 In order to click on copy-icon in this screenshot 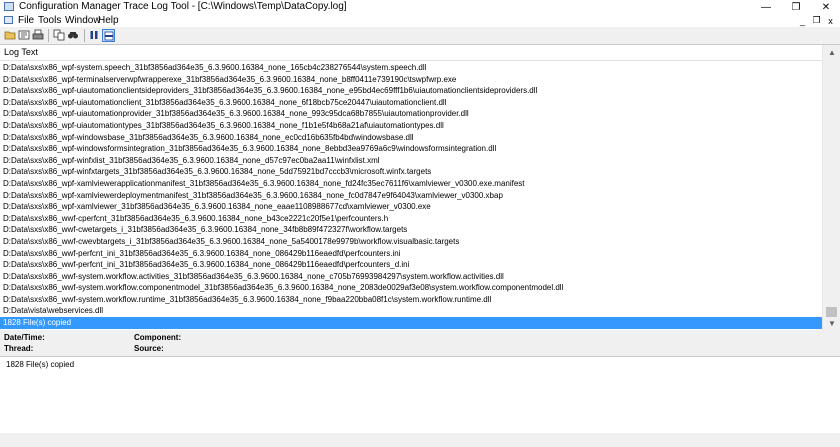, I will do `click(59, 35)`.